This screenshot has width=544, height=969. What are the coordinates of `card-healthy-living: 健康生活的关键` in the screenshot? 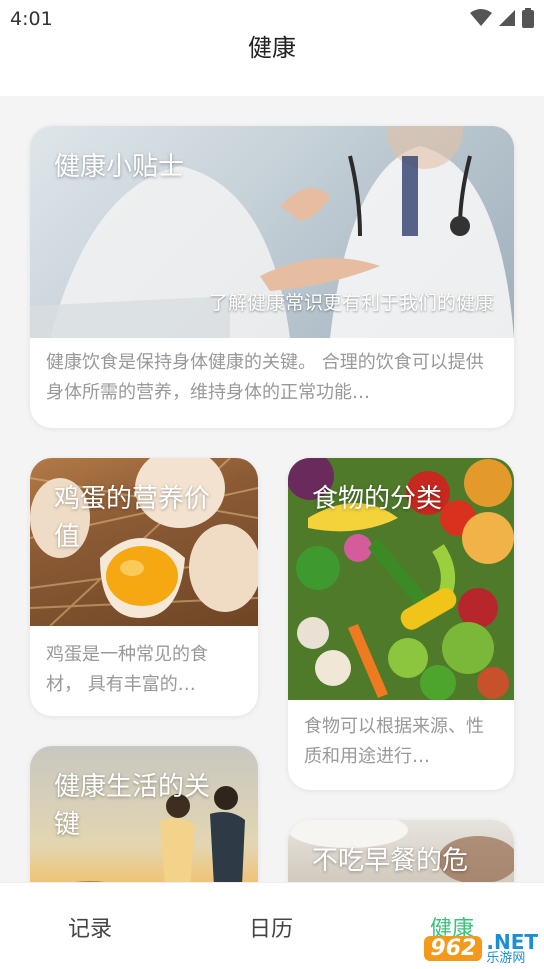 It's located at (144, 814).